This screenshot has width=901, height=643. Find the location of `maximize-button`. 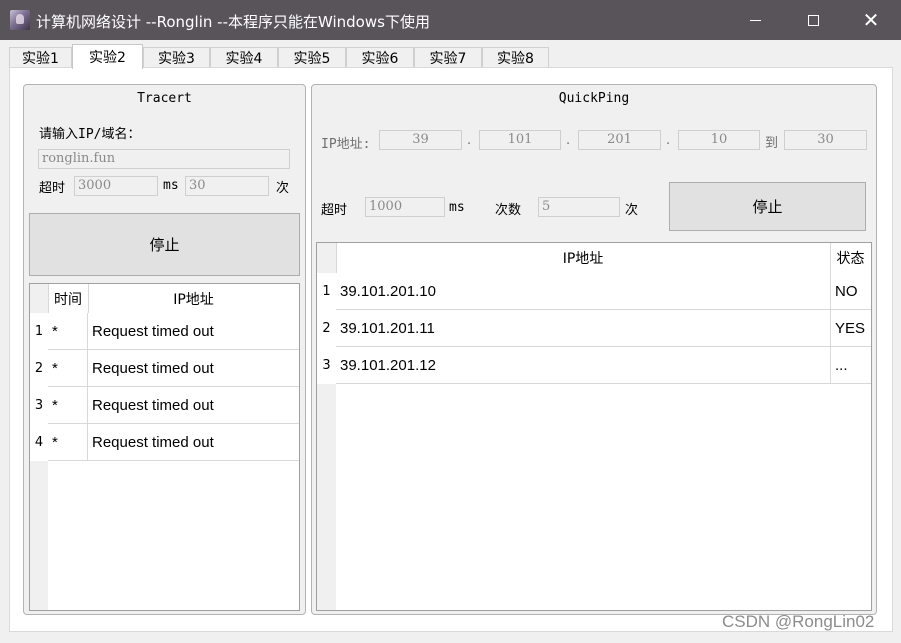

maximize-button is located at coordinates (813, 20).